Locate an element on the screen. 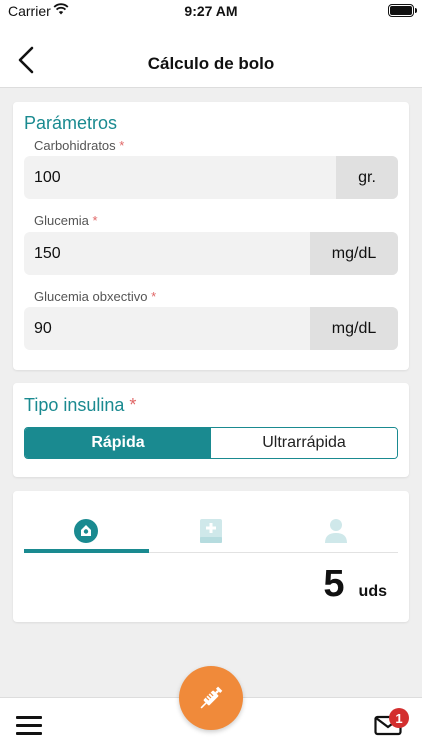 The image size is (422, 750). insulin-type-title: Tipo insulina * is located at coordinates (80, 405).